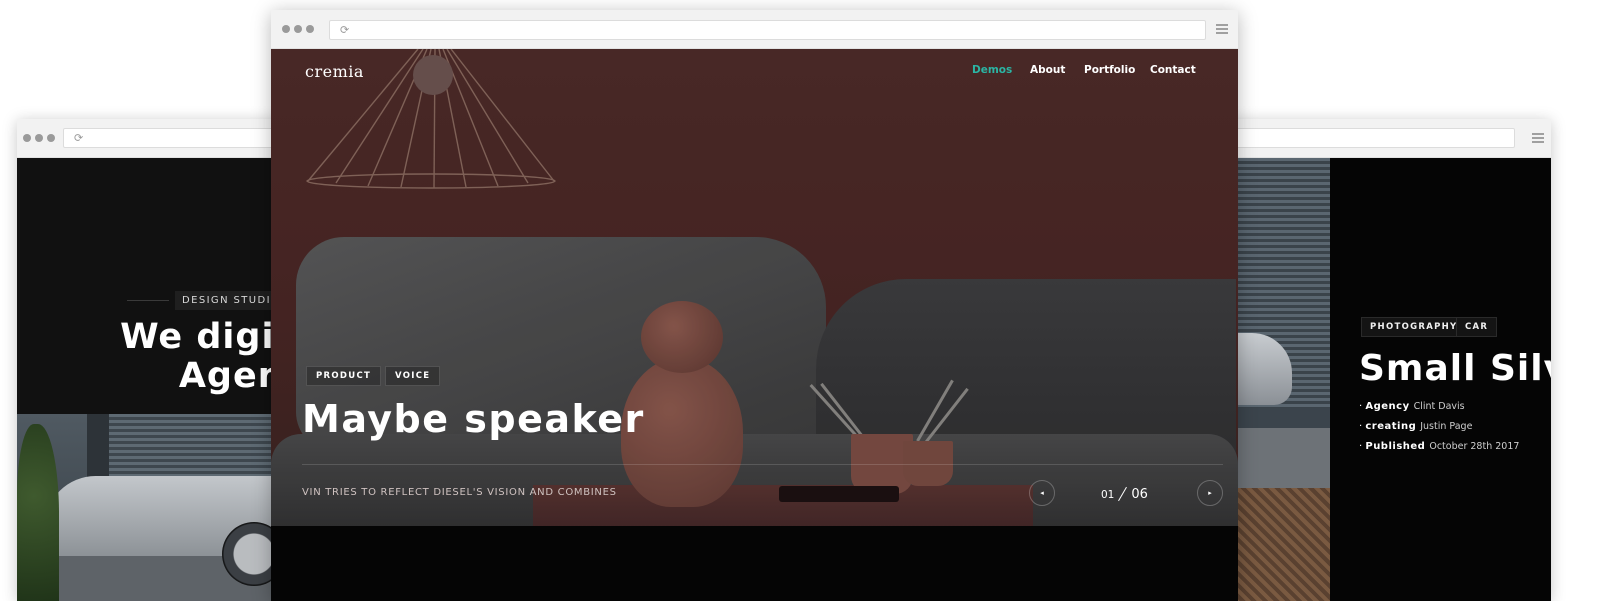 The width and height of the screenshot is (1607, 601). I want to click on address-bar, so click(1360, 138).